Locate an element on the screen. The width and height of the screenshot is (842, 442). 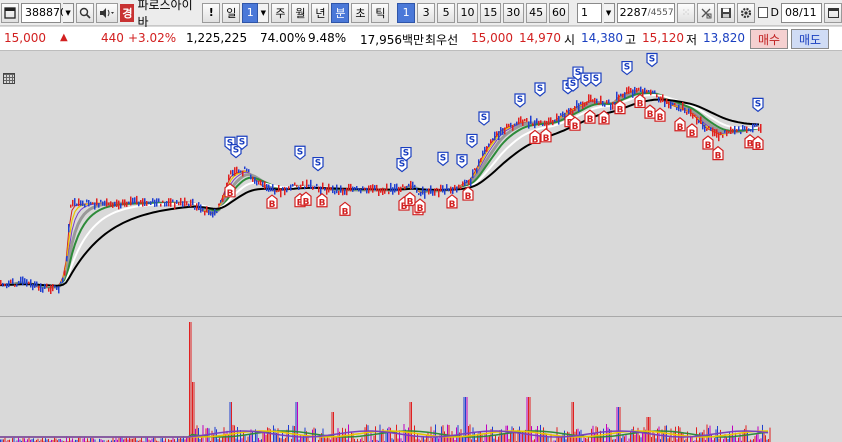
period-tick-button: 틱 is located at coordinates (380, 12).